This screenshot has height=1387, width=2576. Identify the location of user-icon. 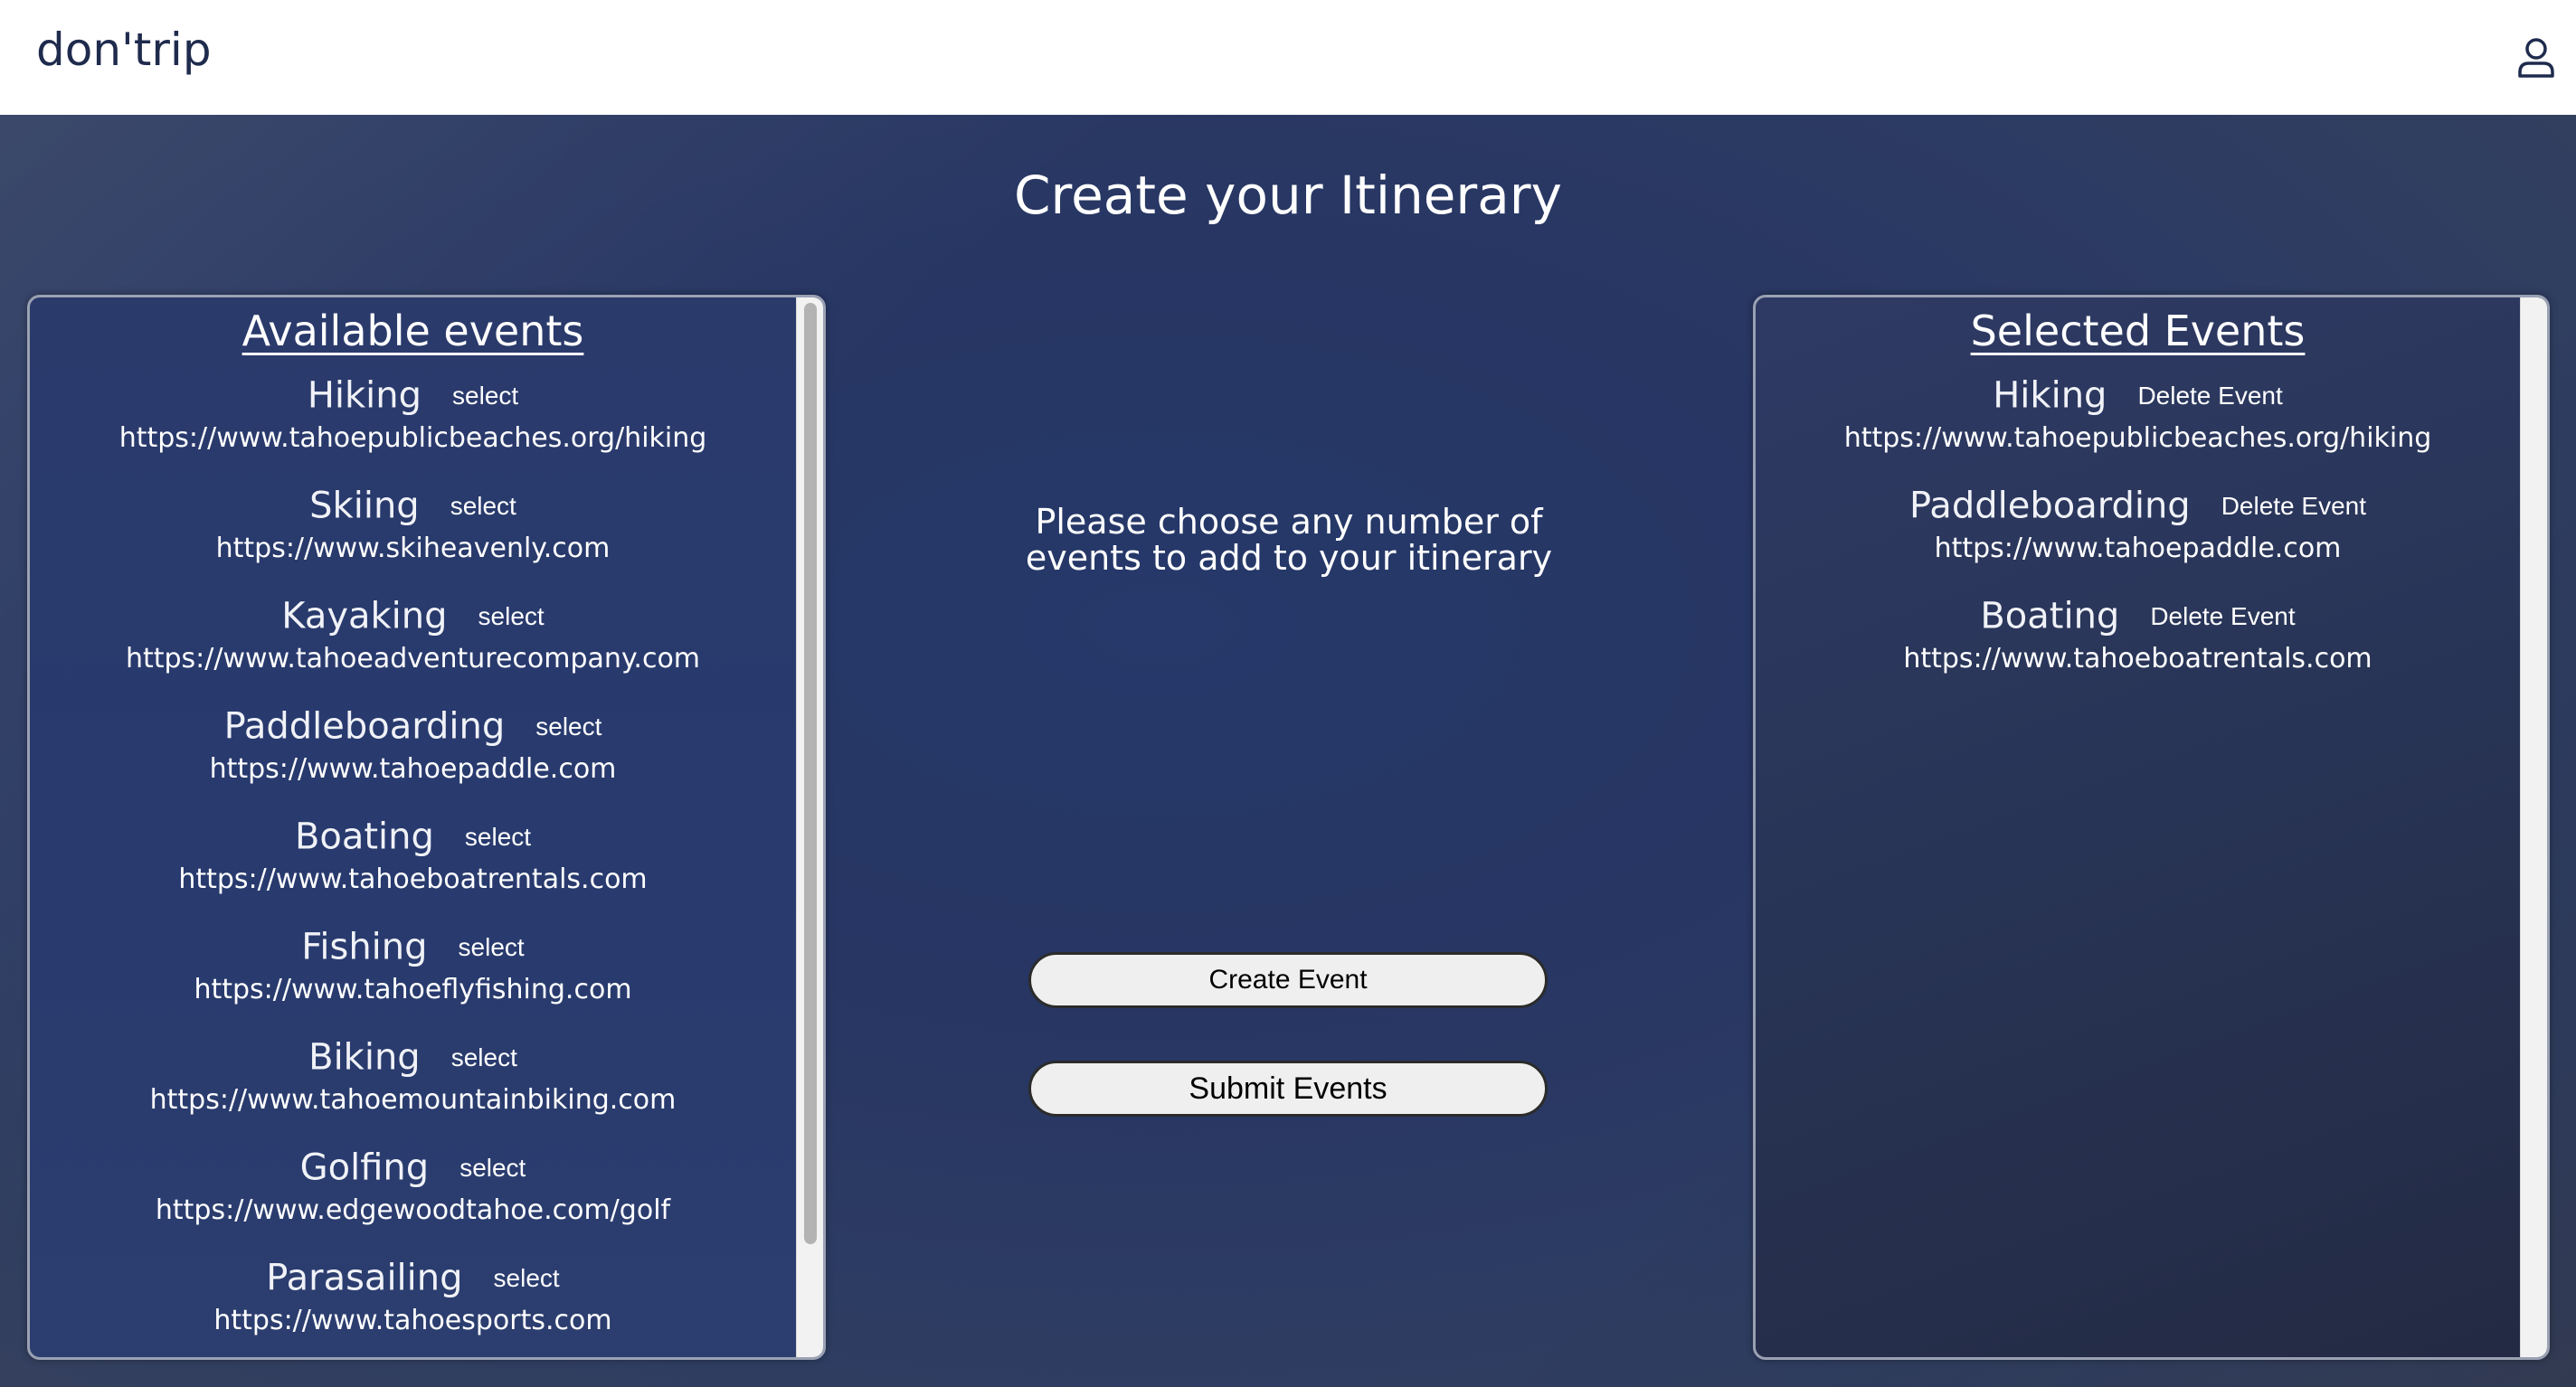
(2536, 58).